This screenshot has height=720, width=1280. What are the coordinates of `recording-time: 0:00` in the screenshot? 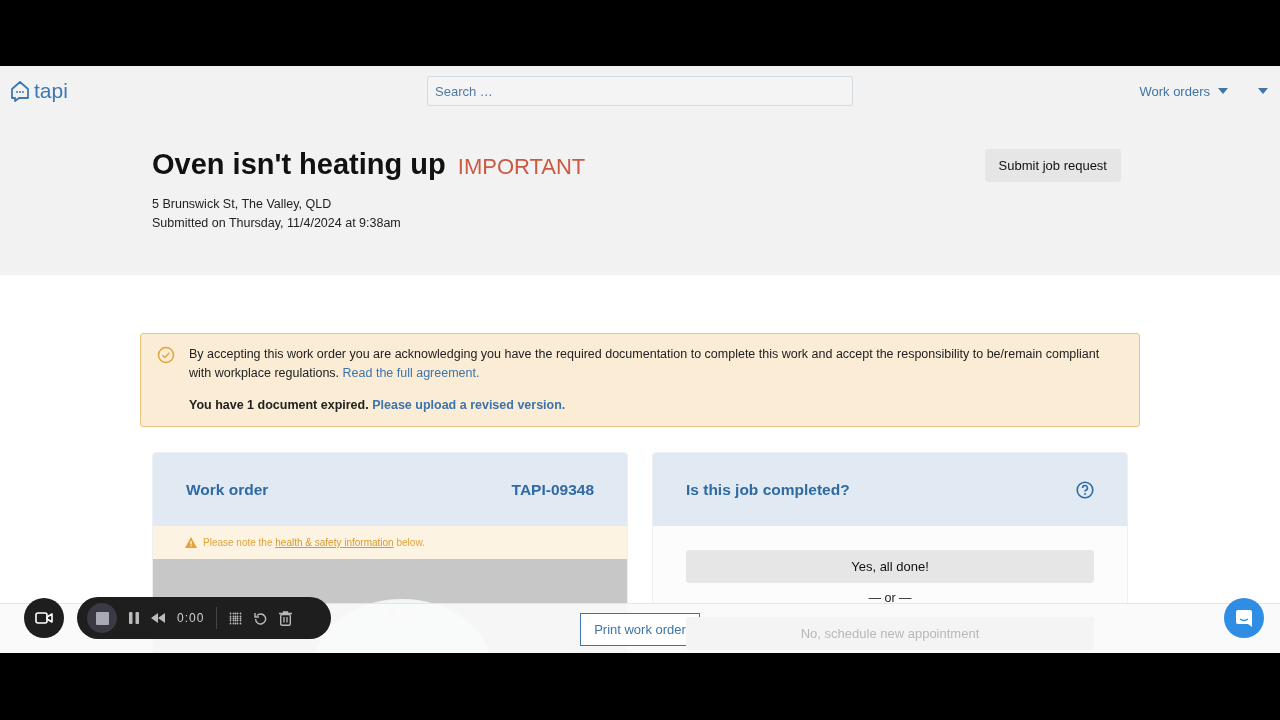 It's located at (191, 618).